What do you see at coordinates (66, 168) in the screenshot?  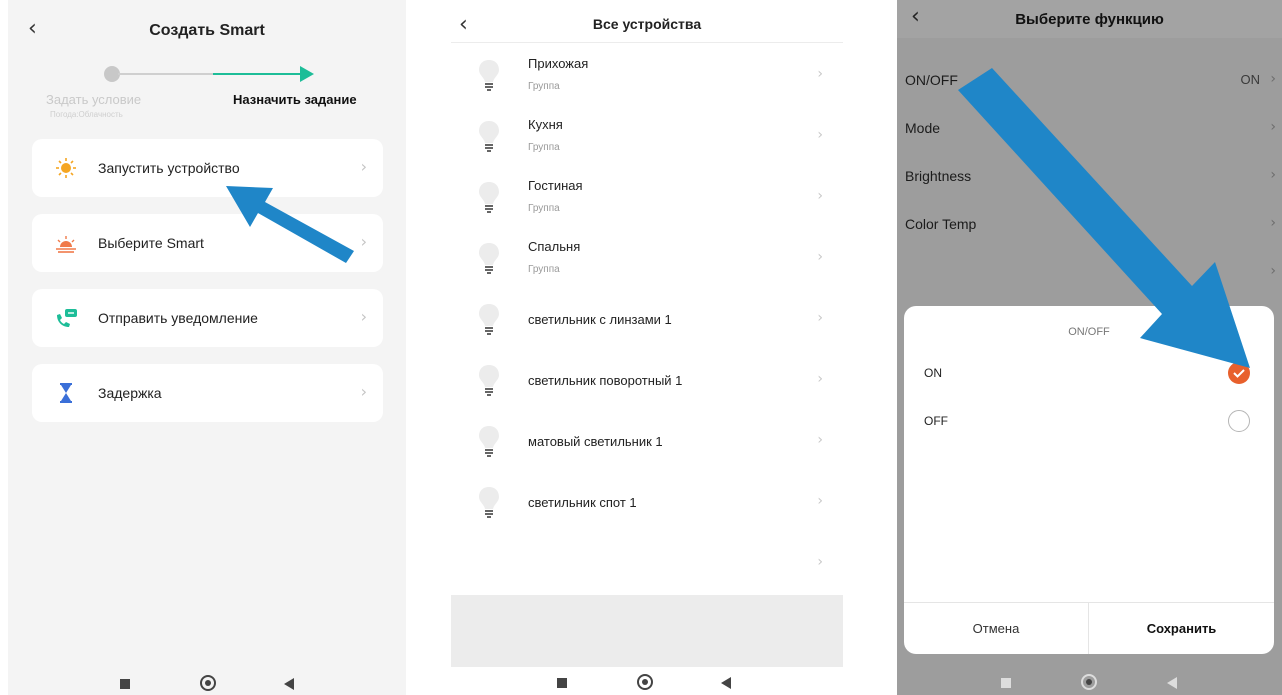 I see `sun-icon` at bounding box center [66, 168].